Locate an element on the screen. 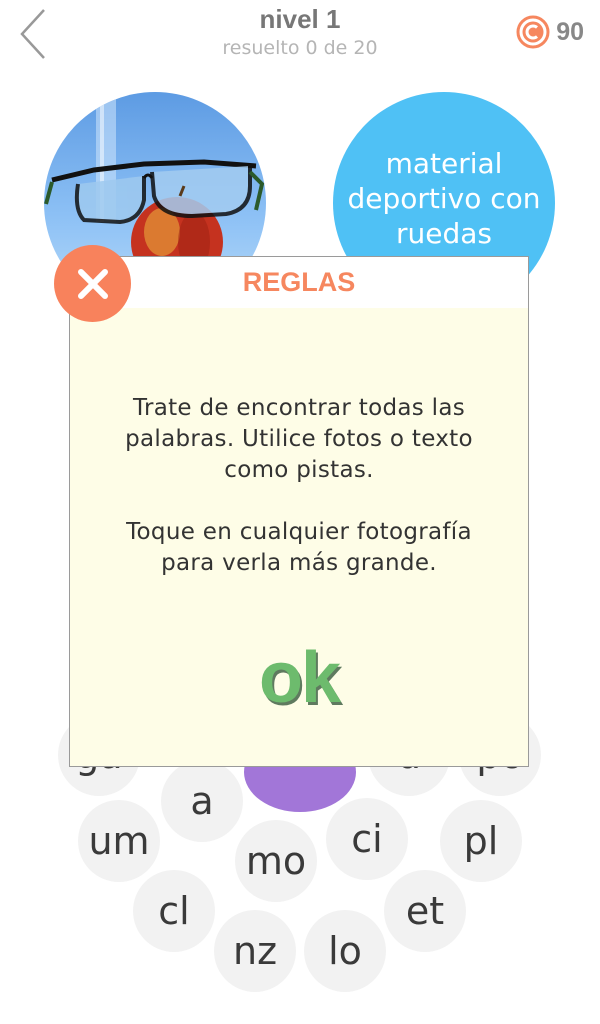 The image size is (600, 1024). dialog-title: REGLAS is located at coordinates (299, 282).